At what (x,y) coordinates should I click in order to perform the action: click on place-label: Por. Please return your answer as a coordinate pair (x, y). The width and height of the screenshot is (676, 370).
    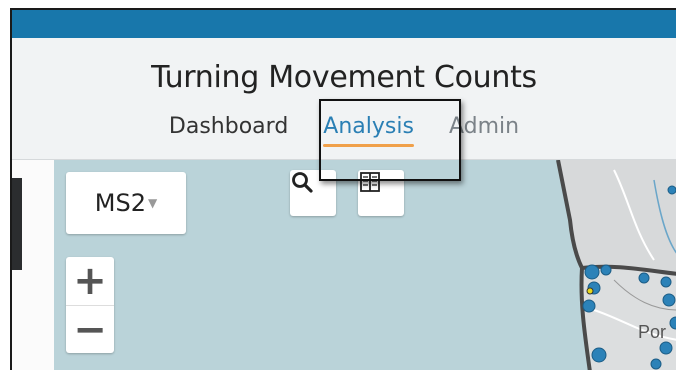
    Looking at the image, I should click on (652, 332).